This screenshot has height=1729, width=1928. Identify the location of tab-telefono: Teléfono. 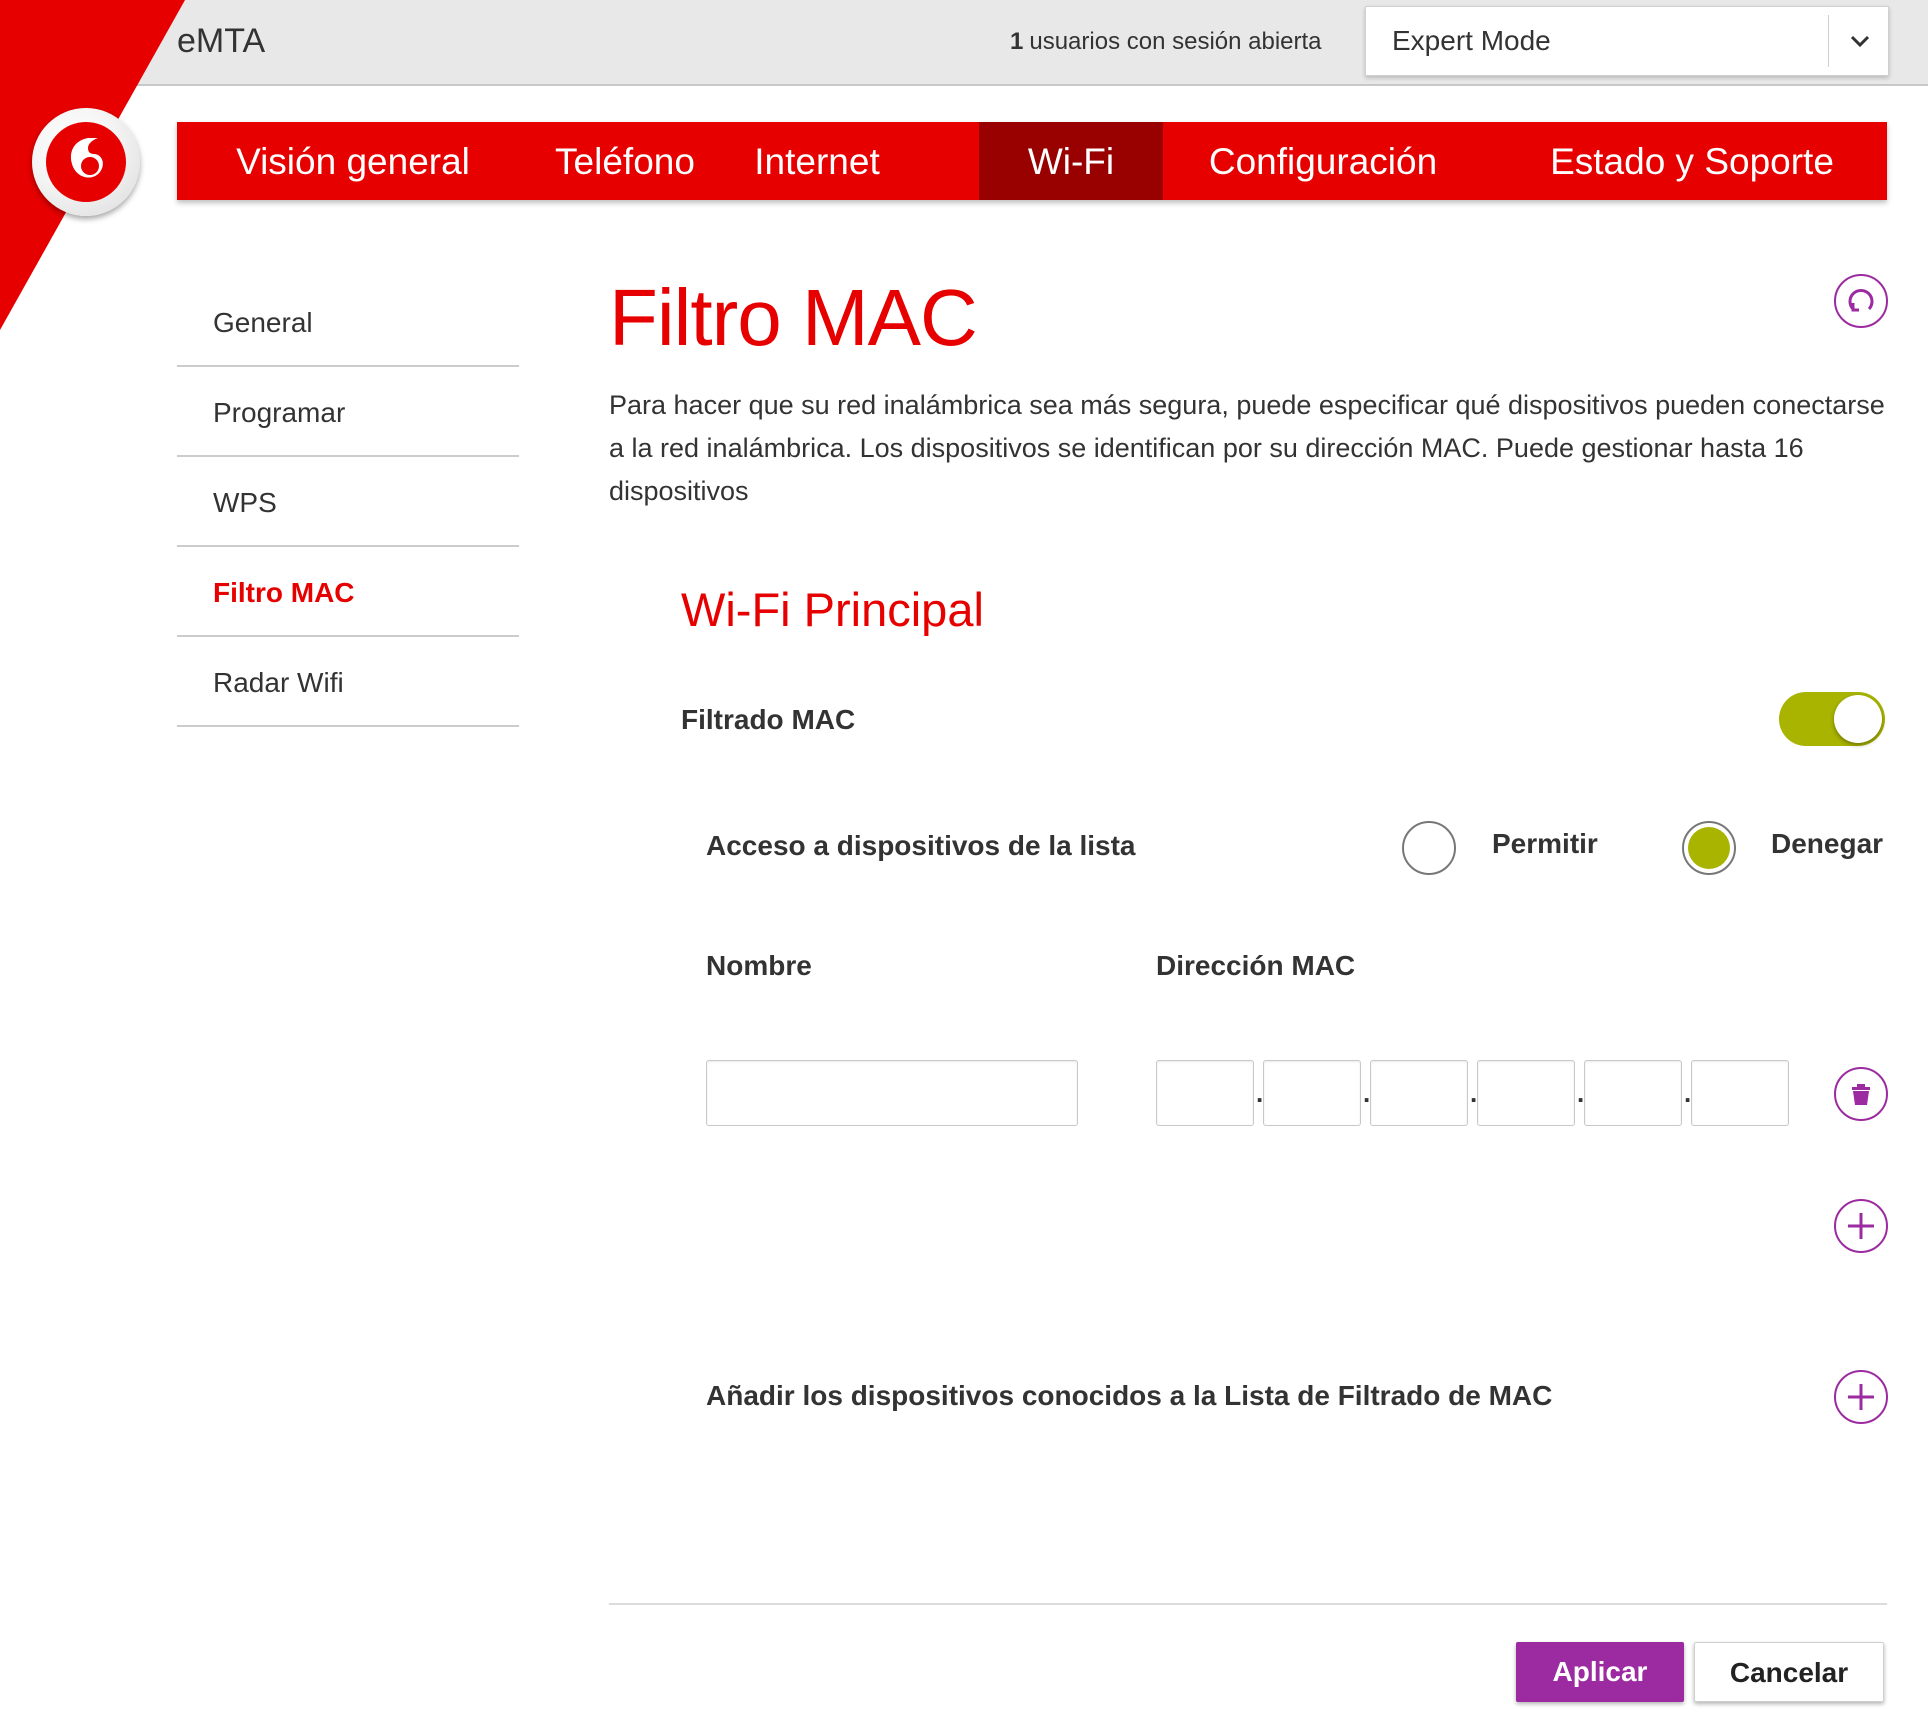
(625, 161).